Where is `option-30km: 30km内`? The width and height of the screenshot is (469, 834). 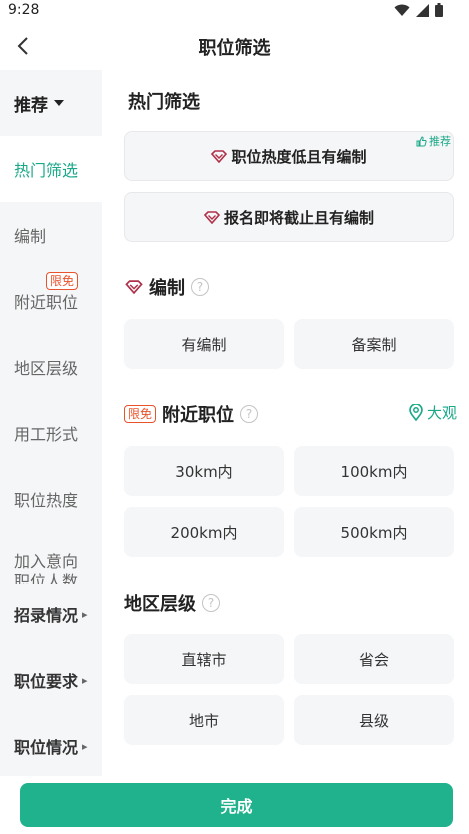
option-30km: 30km内 is located at coordinates (204, 471).